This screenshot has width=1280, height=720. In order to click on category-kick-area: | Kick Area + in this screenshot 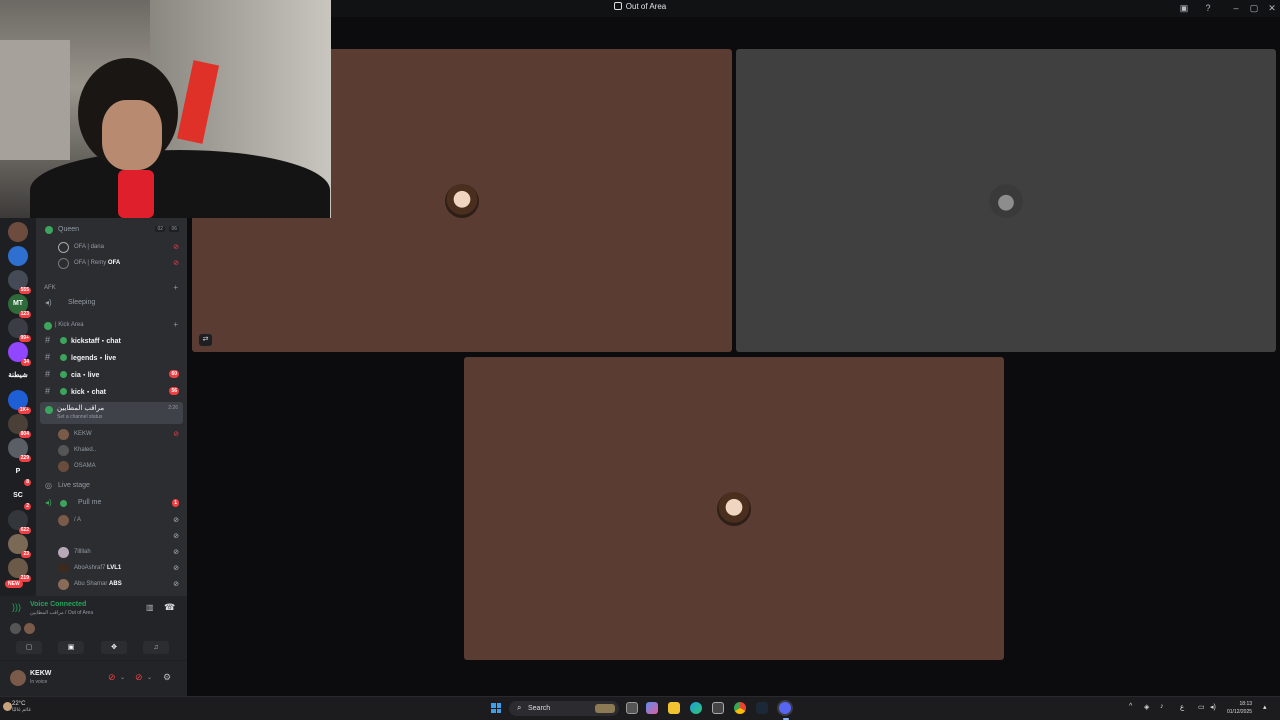, I will do `click(111, 326)`.